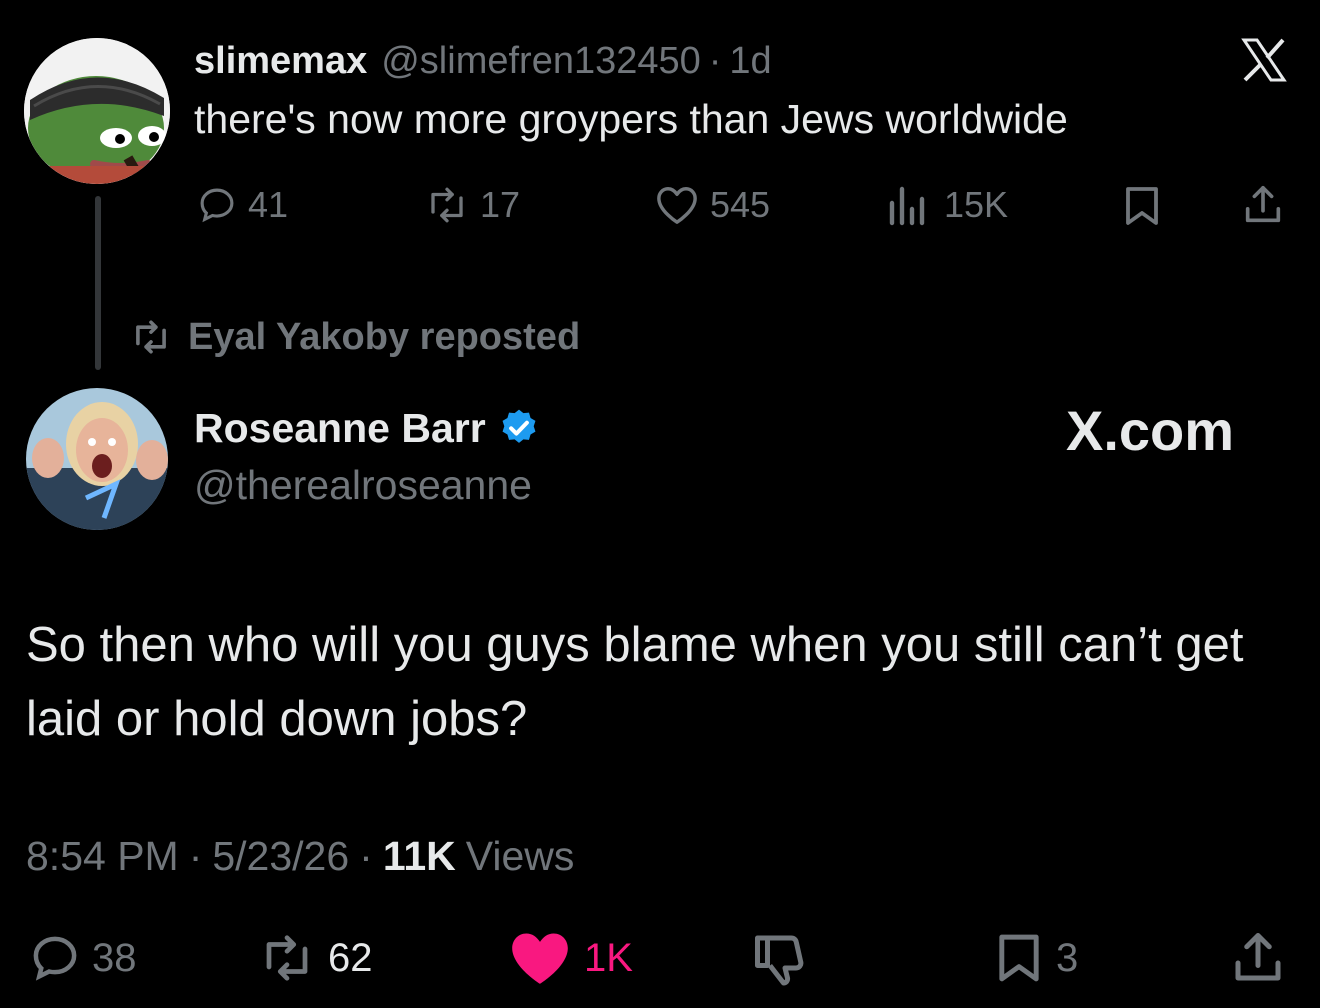  I want to click on main-bookmark-count: 3, so click(1067, 957).